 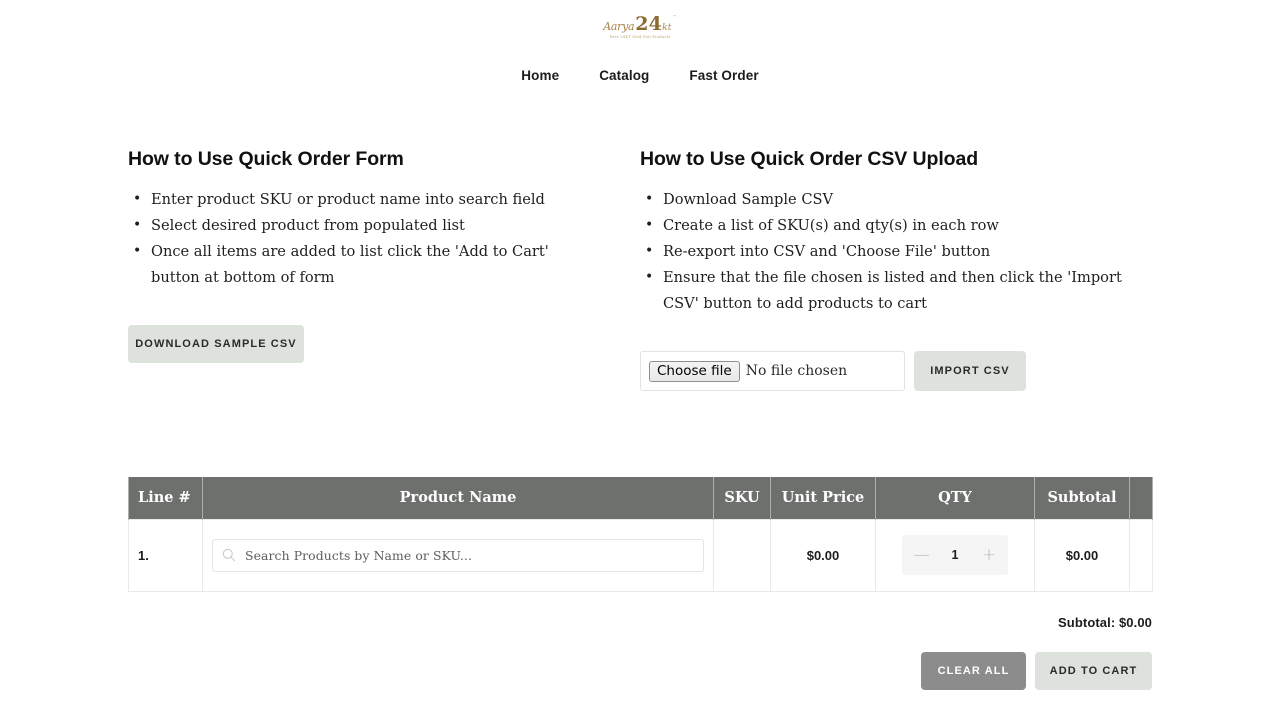 What do you see at coordinates (458, 498) in the screenshot?
I see `column-header-product-name: Product Name` at bounding box center [458, 498].